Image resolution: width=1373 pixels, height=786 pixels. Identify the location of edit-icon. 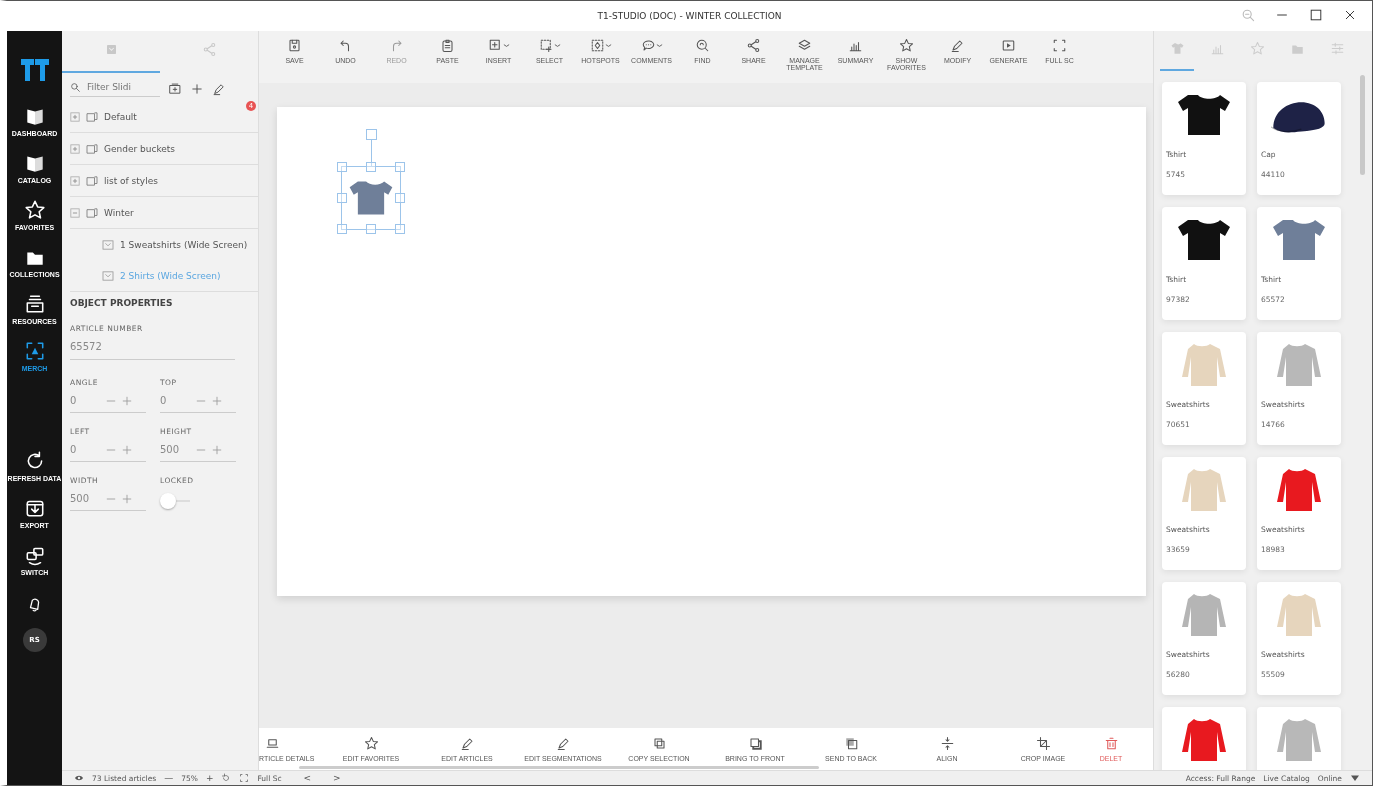
(219, 89).